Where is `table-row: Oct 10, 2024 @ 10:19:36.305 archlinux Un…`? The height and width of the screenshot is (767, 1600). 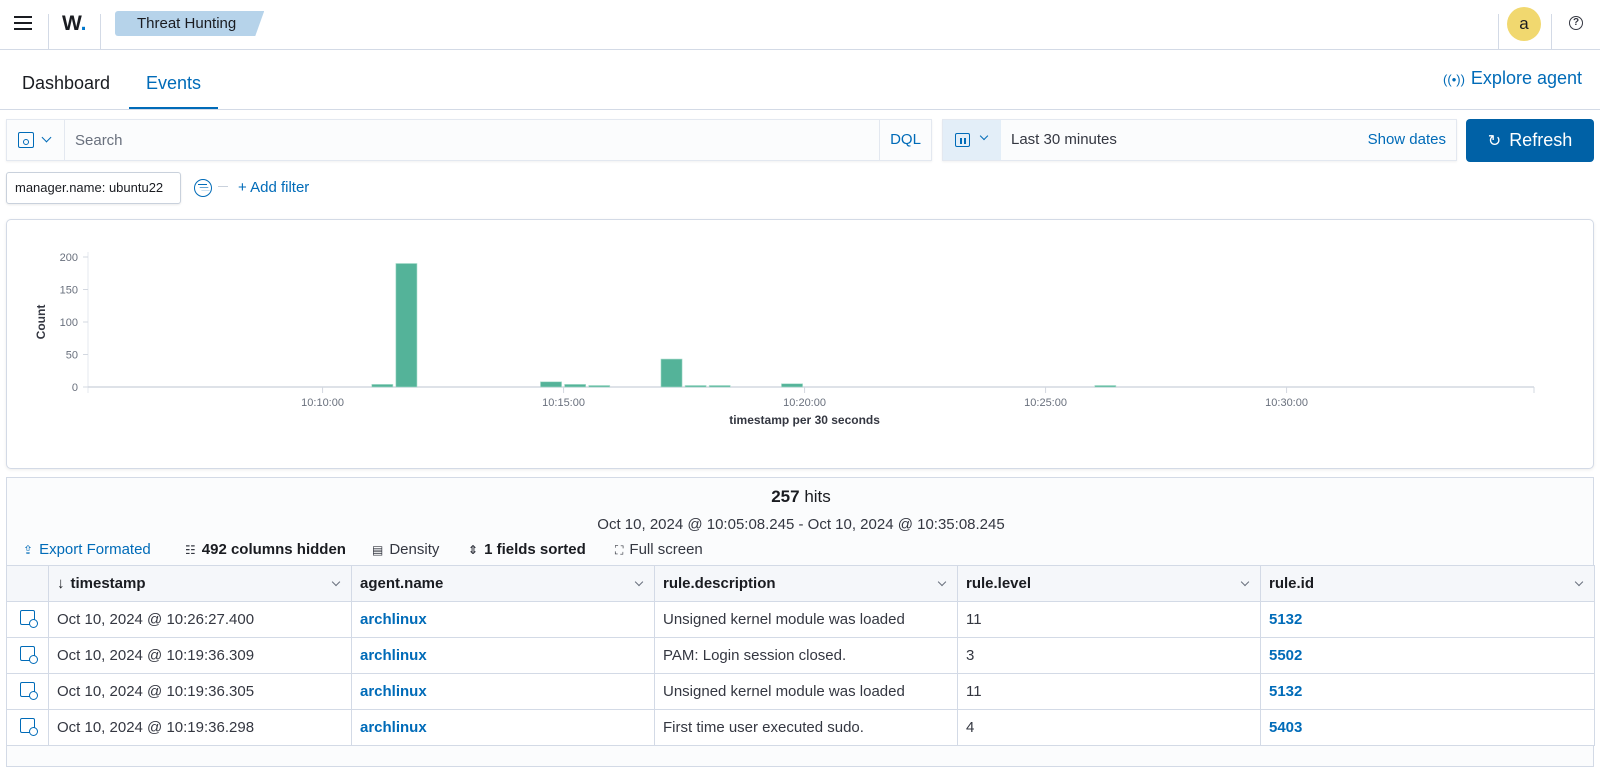
table-row: Oct 10, 2024 @ 10:19:36.305 archlinux Un… is located at coordinates (800, 691).